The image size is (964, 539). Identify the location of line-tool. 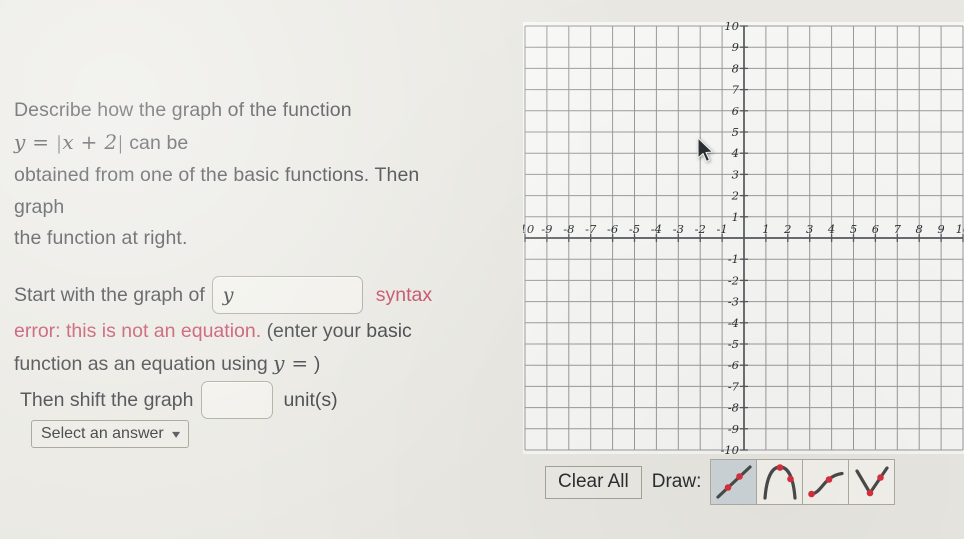
(734, 482).